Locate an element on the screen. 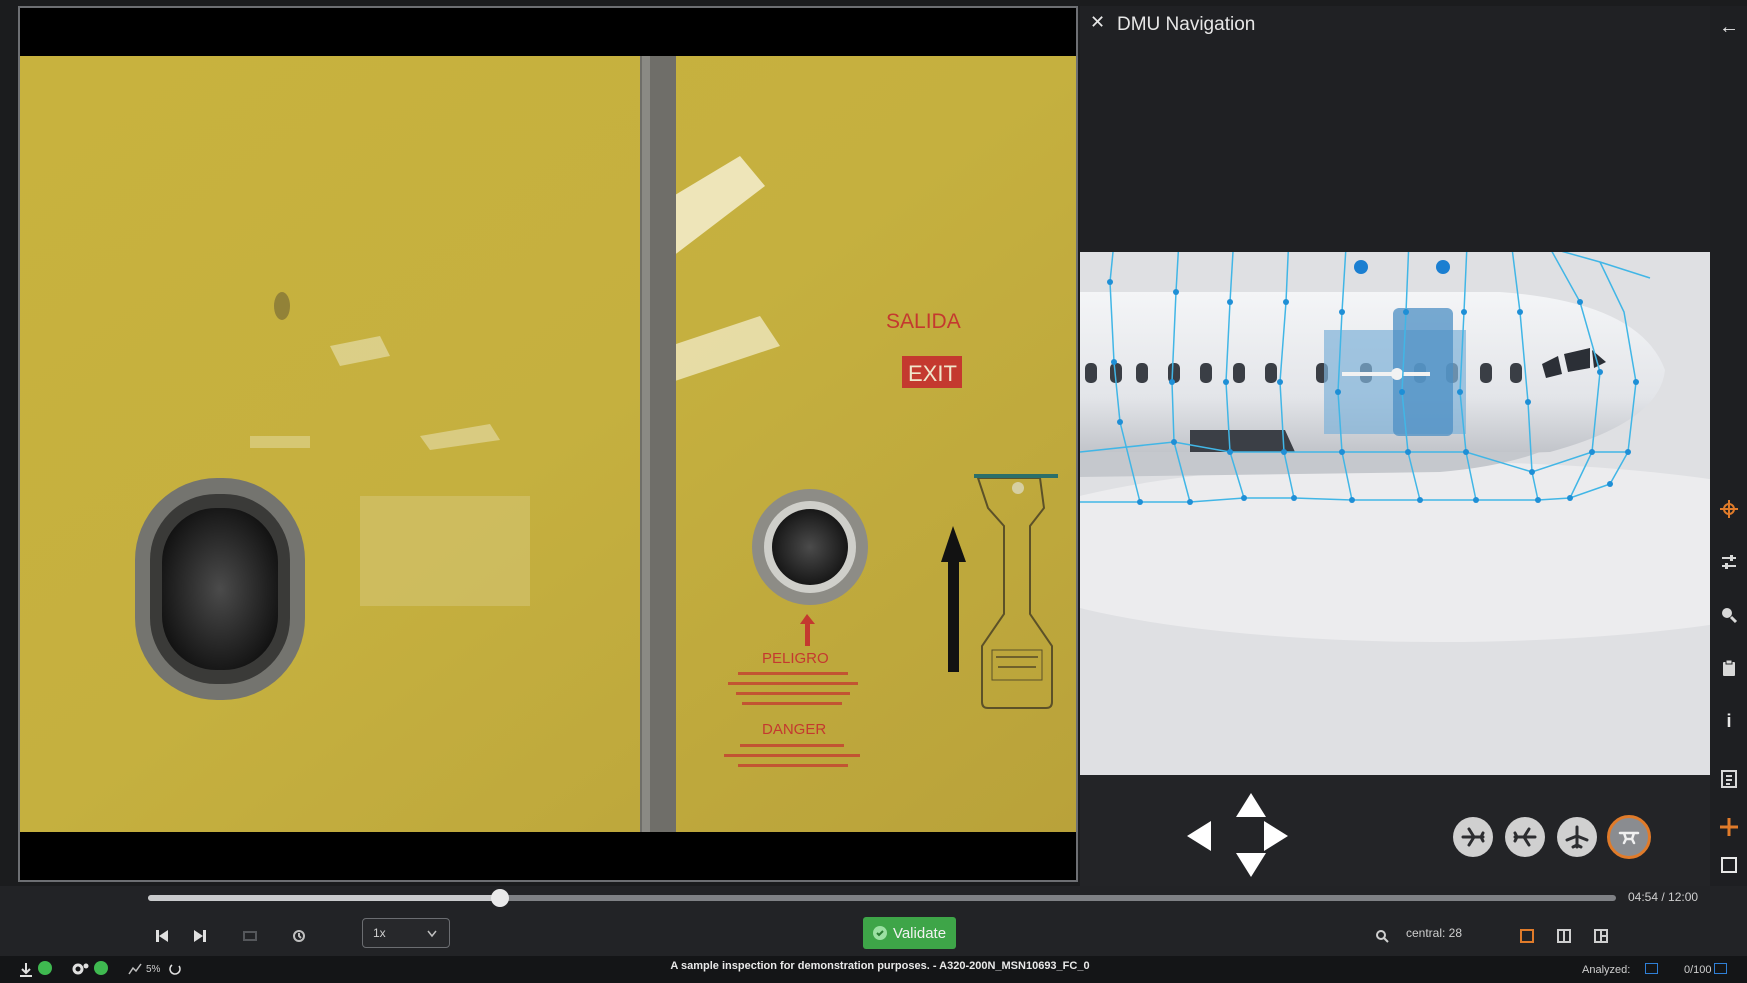  sign-peligro: PELIGRO is located at coordinates (795, 658).